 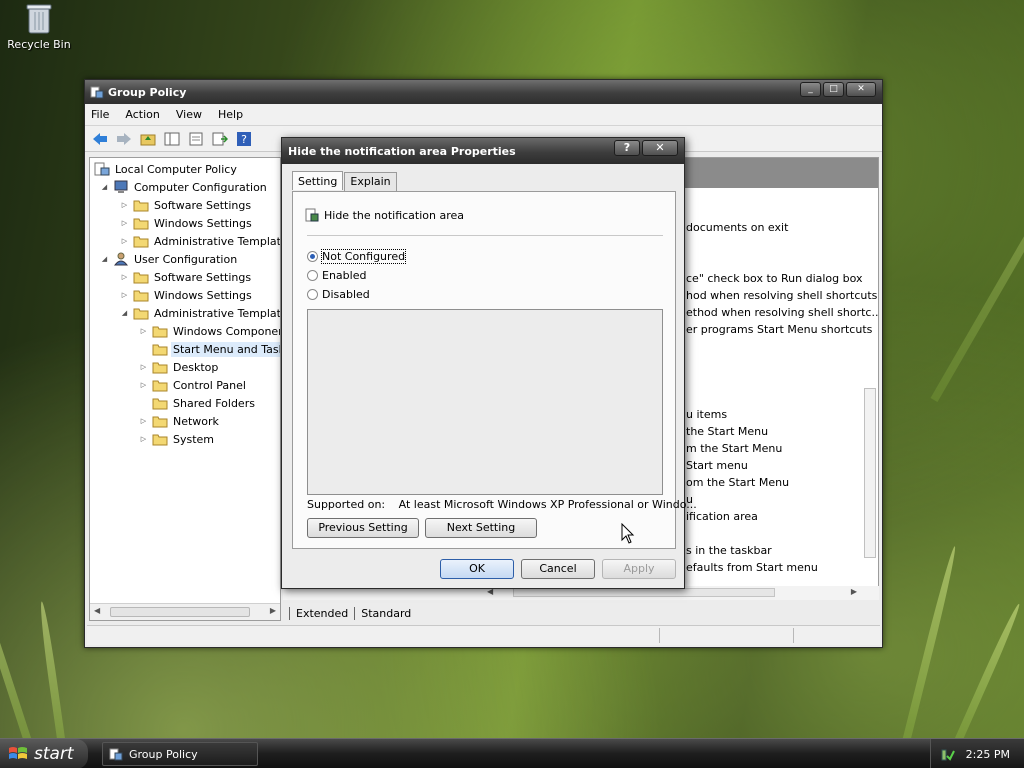 I want to click on tree-item: ▷ Desktop, so click(x=179, y=367).